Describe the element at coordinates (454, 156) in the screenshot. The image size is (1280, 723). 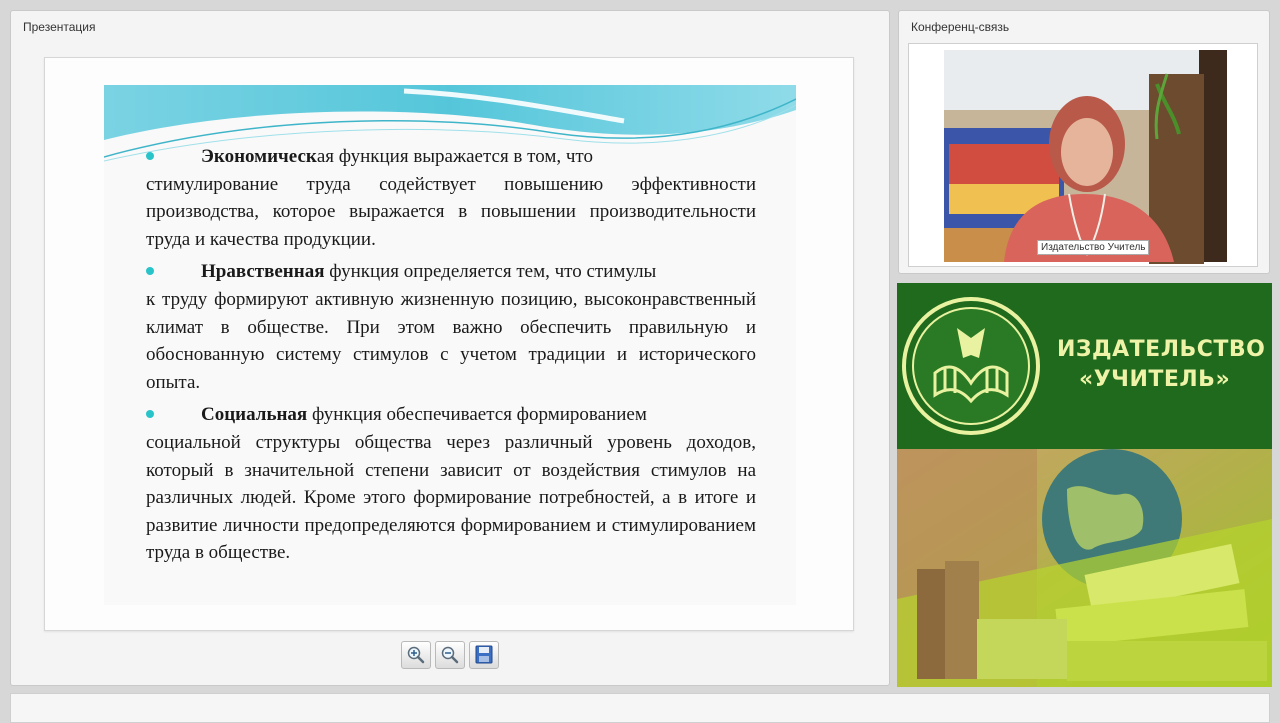
I see `paragraph-economic-first-line: ая функция выражается в том, что` at that location.